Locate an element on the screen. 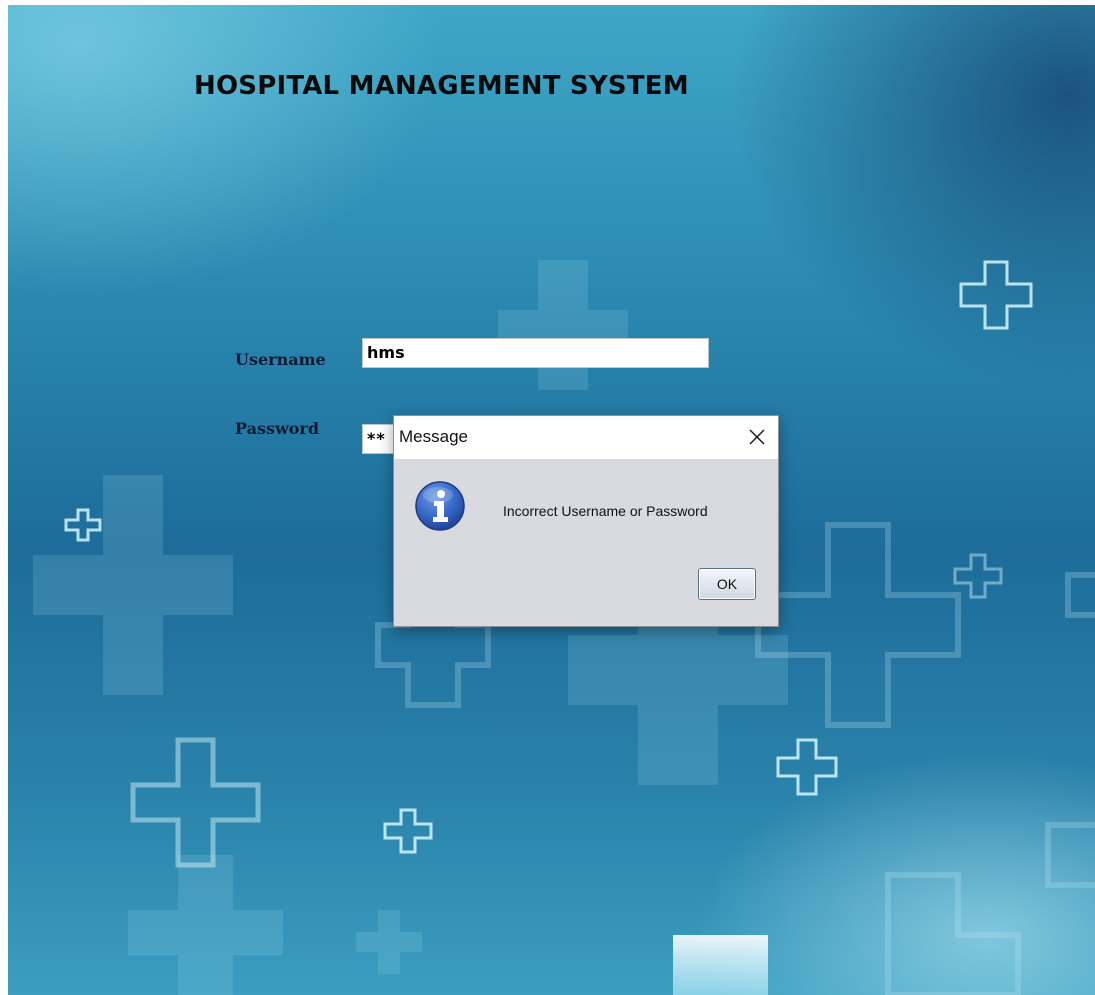 The height and width of the screenshot is (995, 1095). ok-button: OK is located at coordinates (727, 584).